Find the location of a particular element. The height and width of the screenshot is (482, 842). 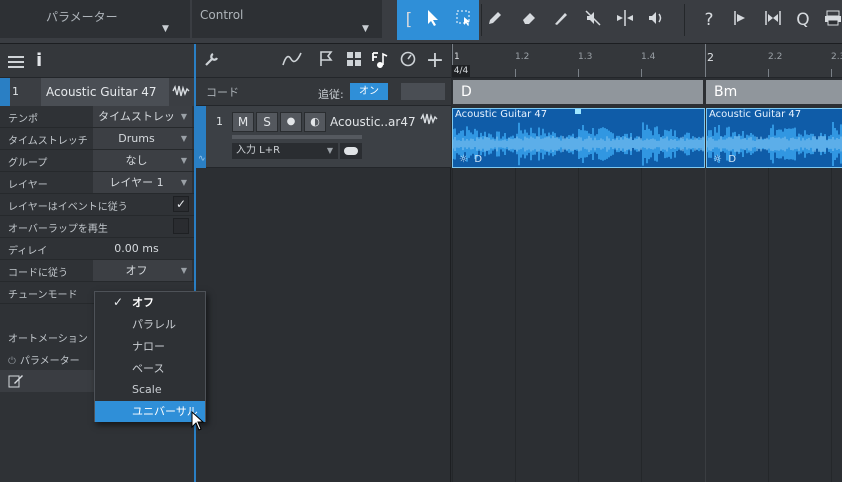

ruler-label: 1.2 is located at coordinates (522, 57).